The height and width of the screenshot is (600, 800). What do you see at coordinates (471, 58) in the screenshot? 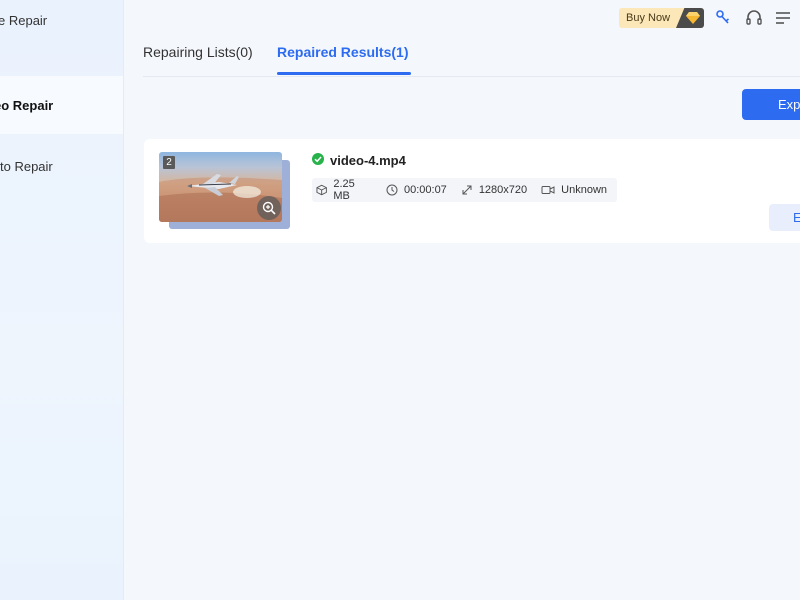
I see `results-tabs: Repairing Lists(0) Repaired Results(1)` at bounding box center [471, 58].